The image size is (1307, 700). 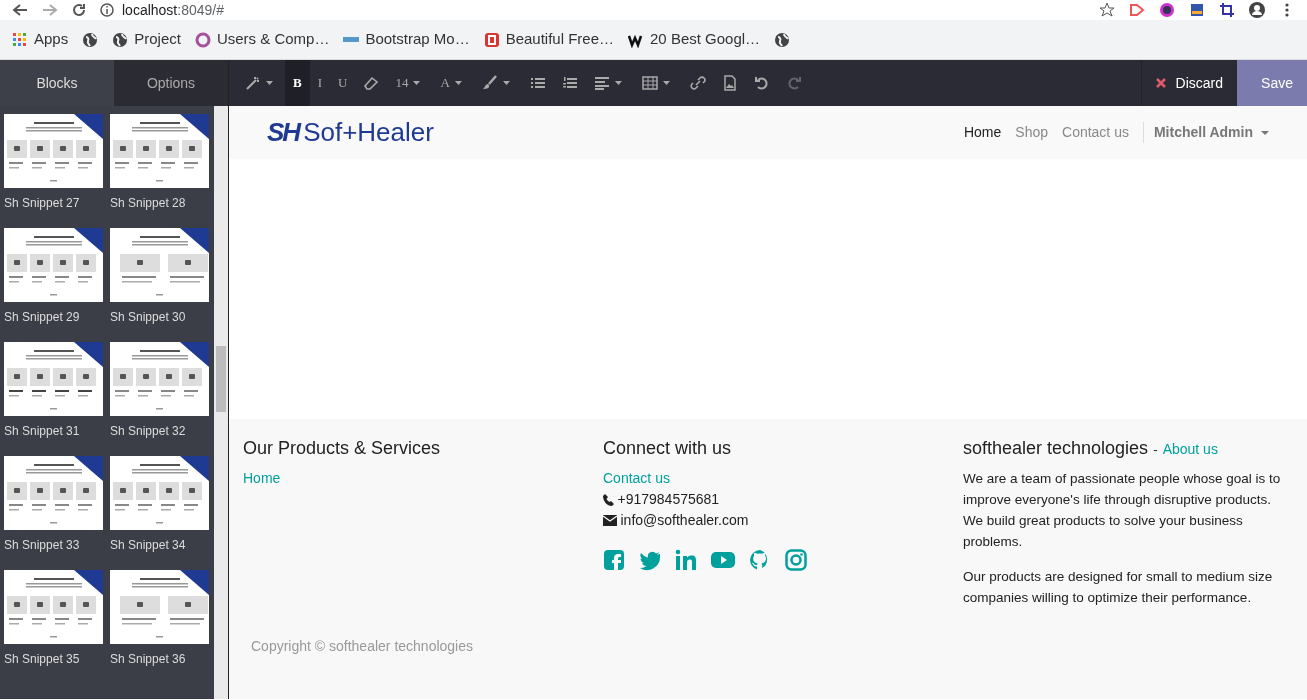 I want to click on youtube-icon, so click(x=723, y=560).